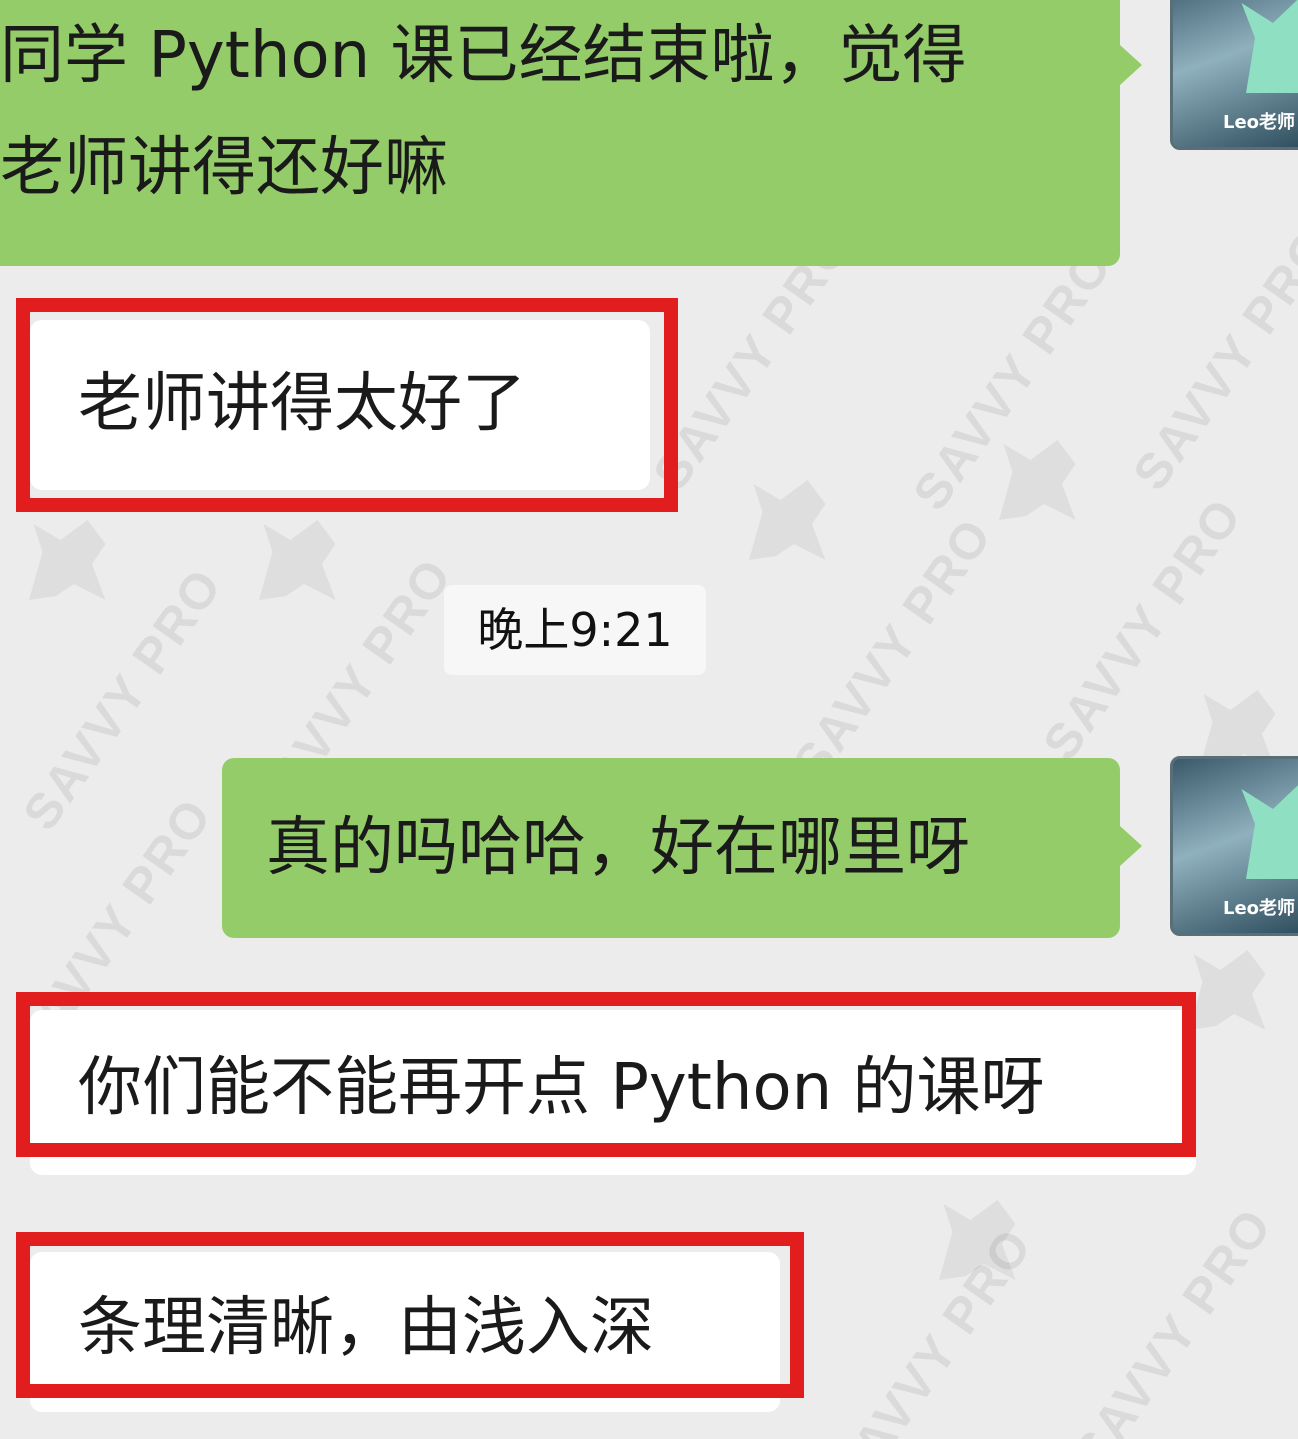  I want to click on message-text: 老师讲得还好嘛, so click(224, 168).